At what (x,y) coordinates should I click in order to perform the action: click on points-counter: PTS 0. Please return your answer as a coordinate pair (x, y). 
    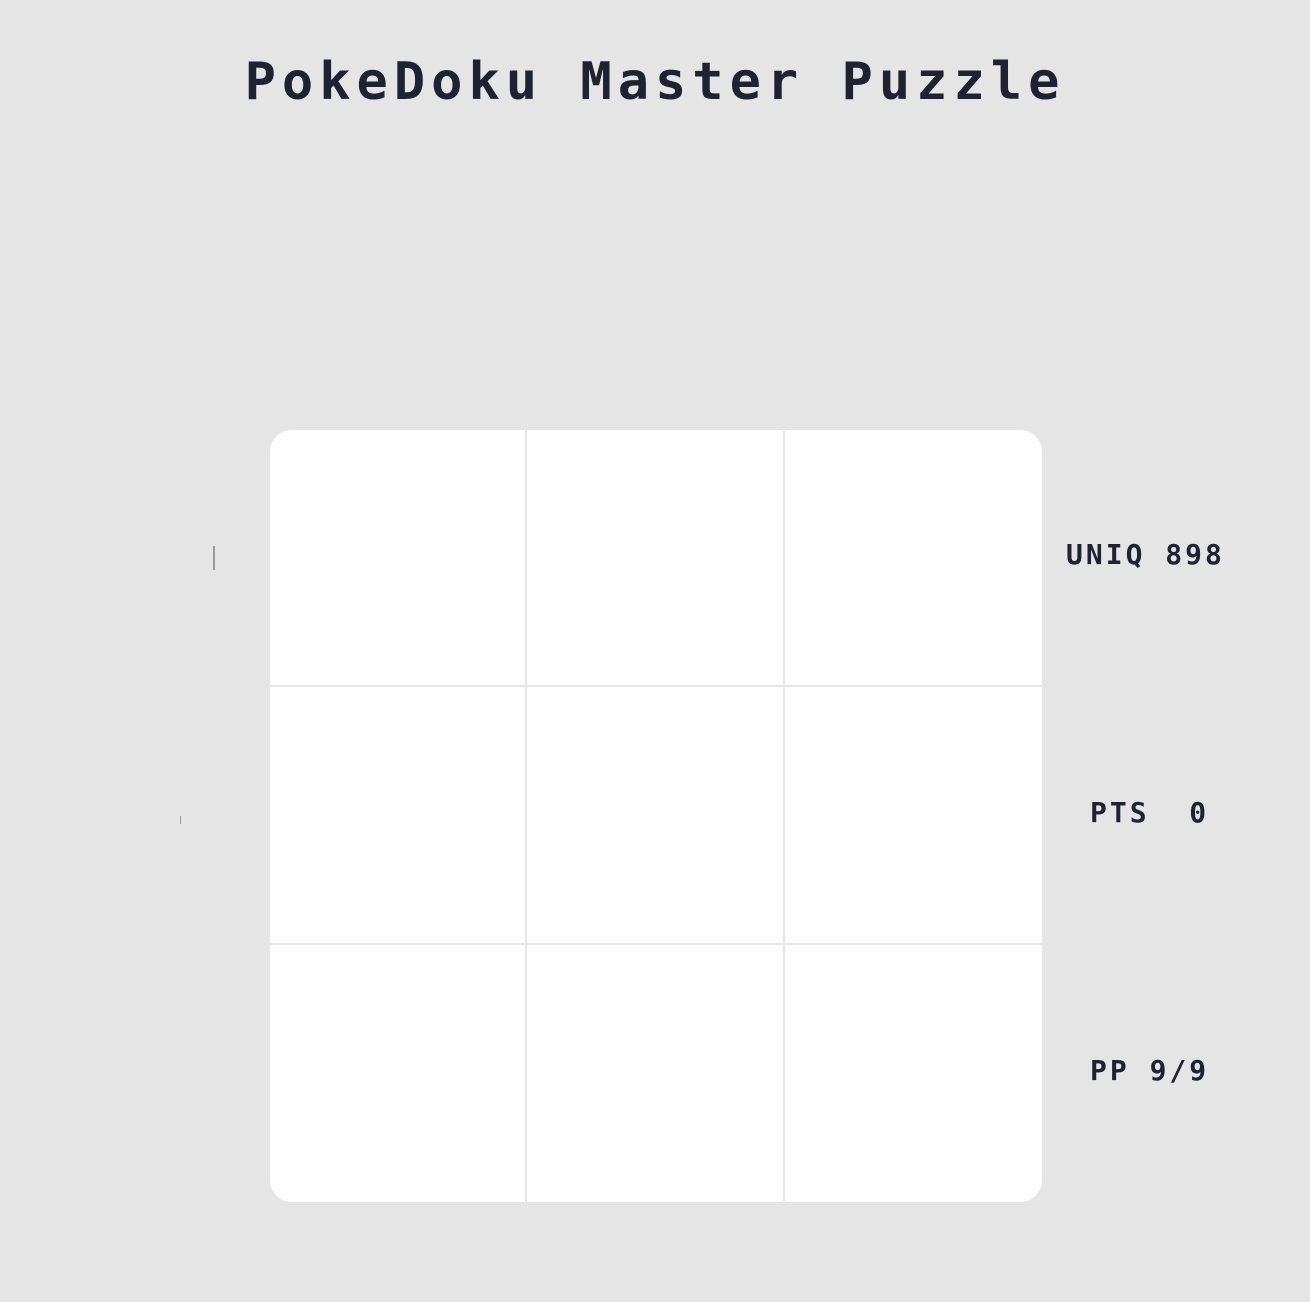
    Looking at the image, I should click on (1150, 812).